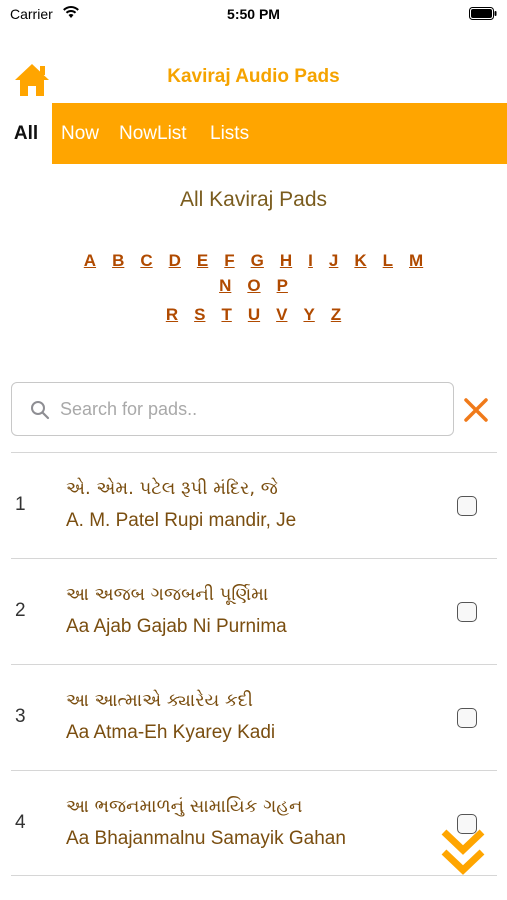 This screenshot has height=900, width=507. What do you see at coordinates (253, 76) in the screenshot?
I see `app-title: Kaviraj Audio Pads` at bounding box center [253, 76].